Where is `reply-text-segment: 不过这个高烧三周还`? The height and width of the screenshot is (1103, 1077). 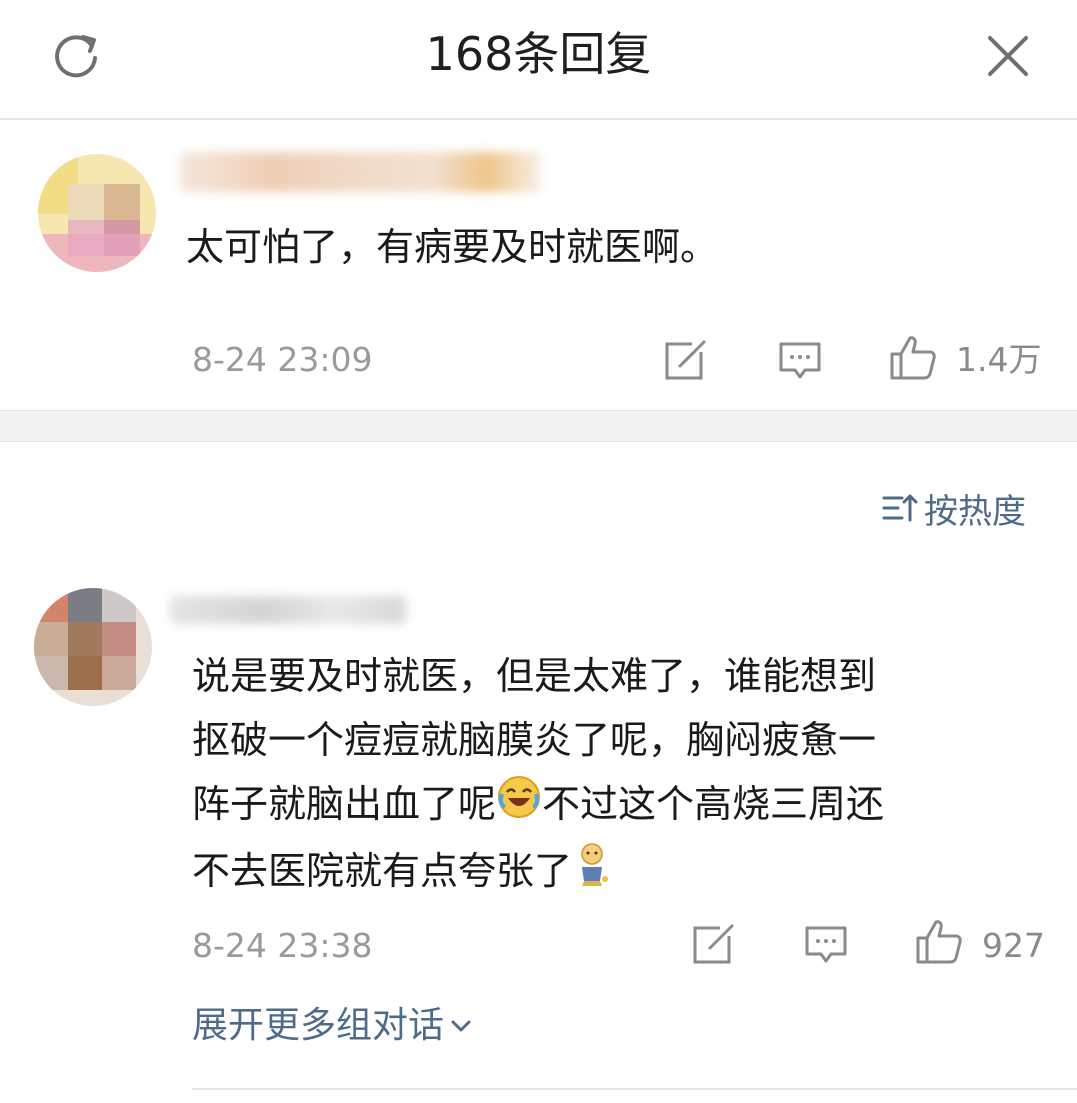 reply-text-segment: 不过这个高烧三周还 is located at coordinates (713, 804).